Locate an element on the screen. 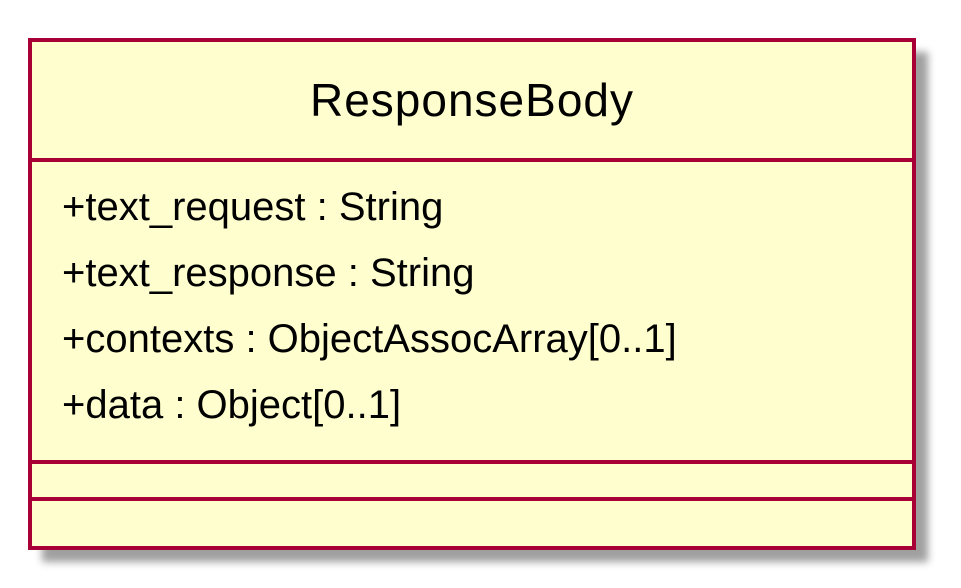 Image resolution: width=961 pixels, height=588 pixels. attribute-contexts: +contexts : ObjectAssocArray[0..1] is located at coordinates (369, 339).